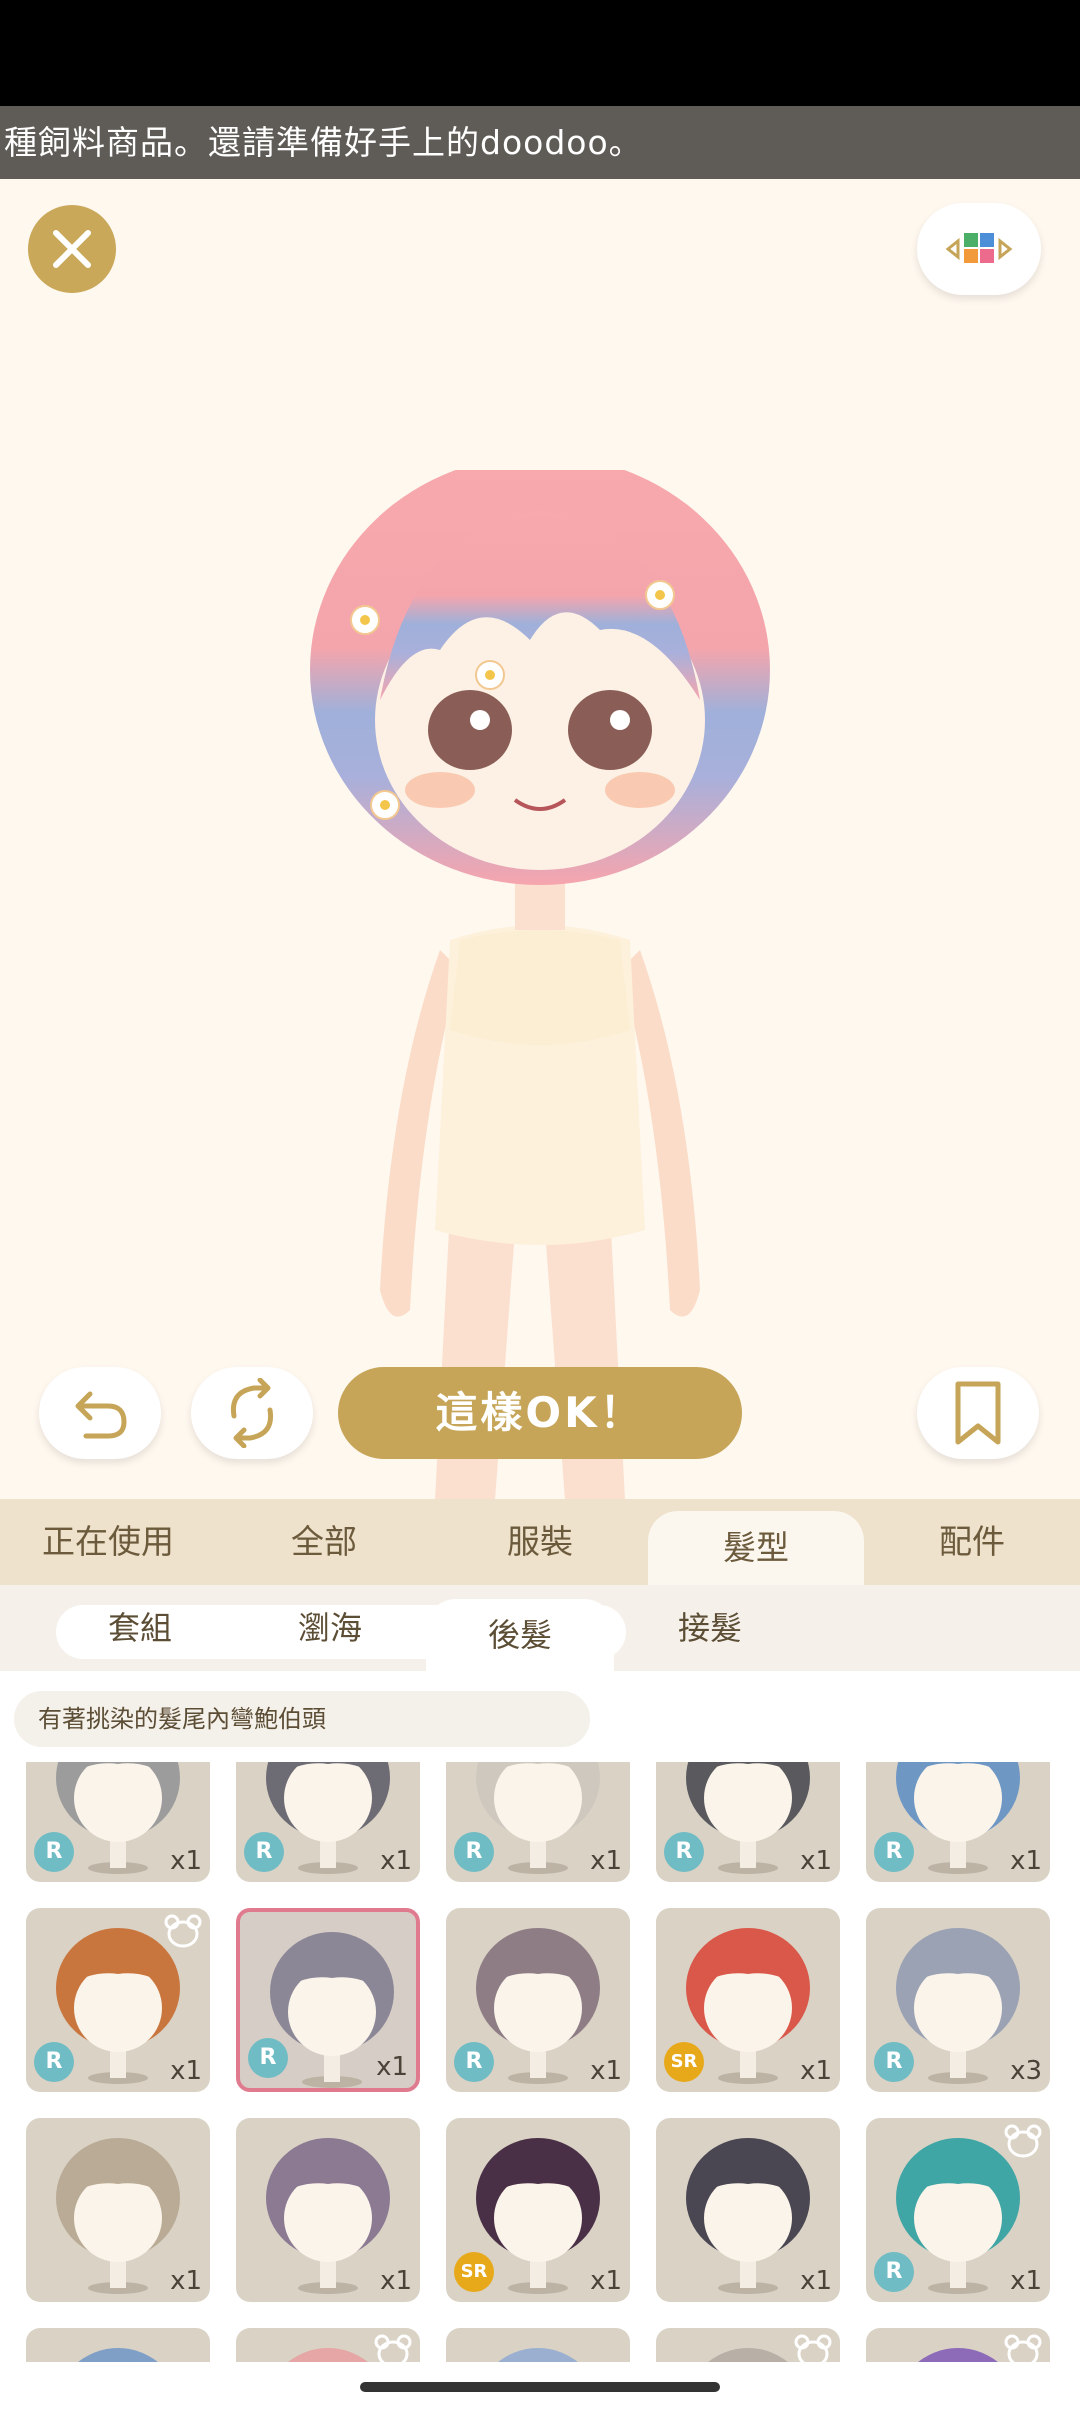 The height and width of the screenshot is (2412, 1080). What do you see at coordinates (330, 1628) in the screenshot?
I see `subtab-bangs: 瀏海` at bounding box center [330, 1628].